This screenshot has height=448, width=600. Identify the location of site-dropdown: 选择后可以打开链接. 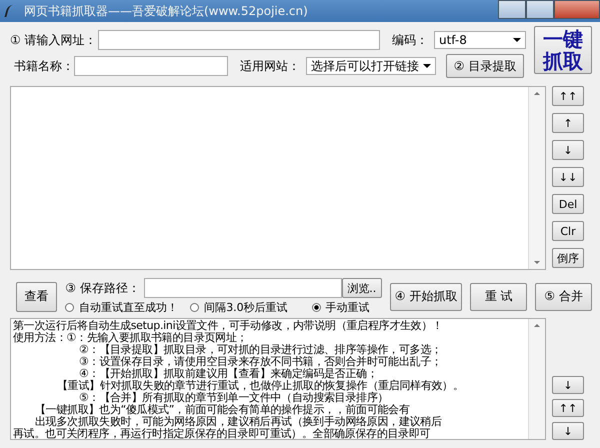
(371, 66).